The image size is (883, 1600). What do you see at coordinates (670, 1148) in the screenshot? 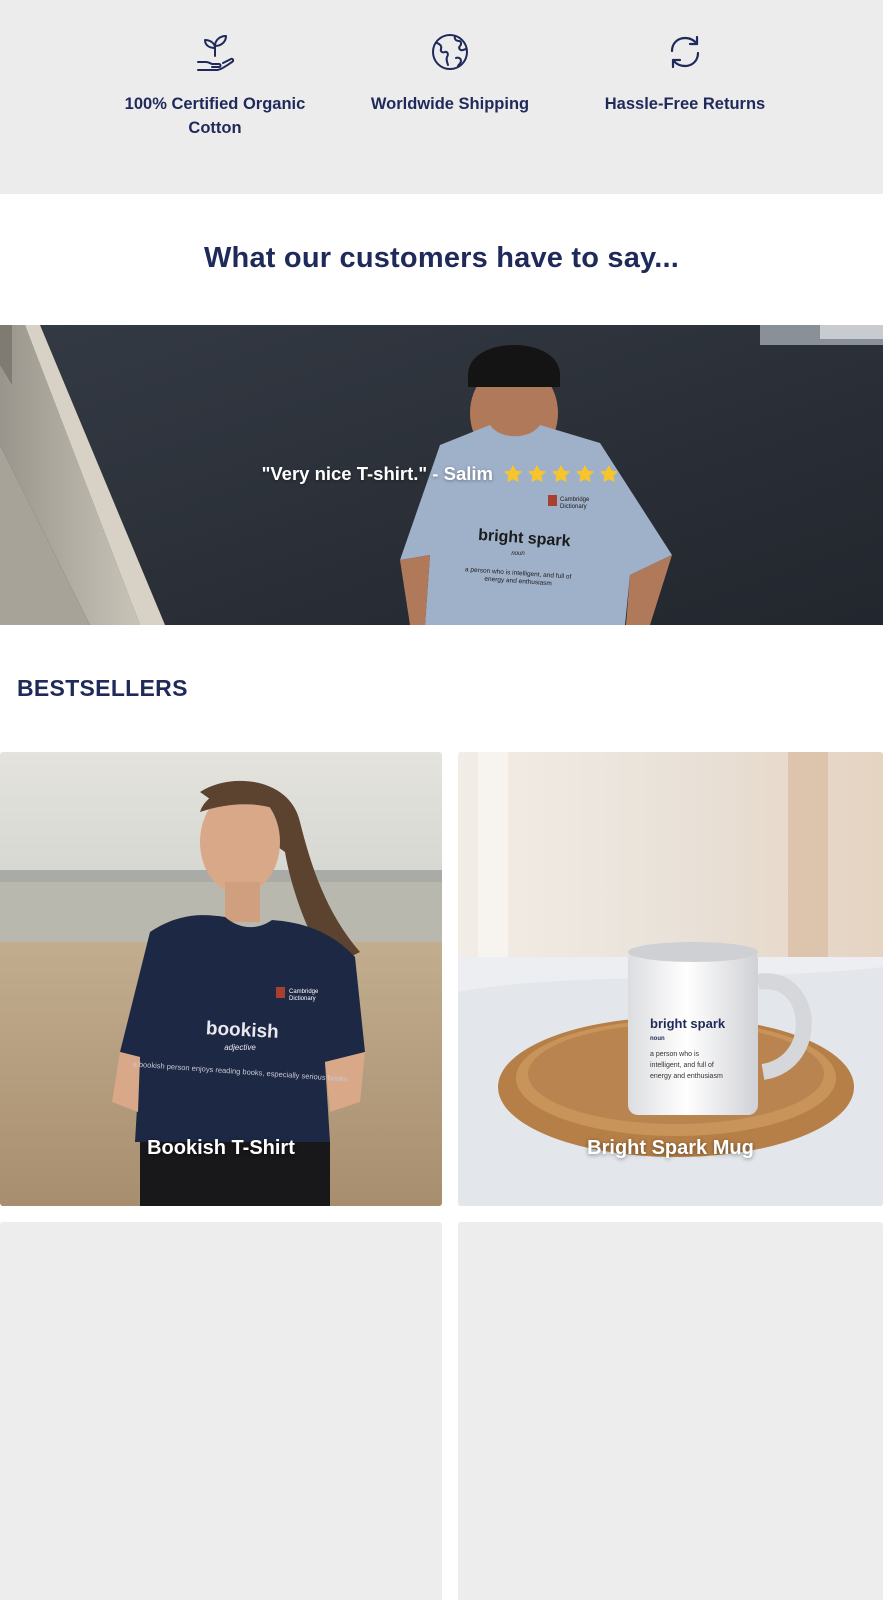
I see `product-name: Bright Spark Mug` at bounding box center [670, 1148].